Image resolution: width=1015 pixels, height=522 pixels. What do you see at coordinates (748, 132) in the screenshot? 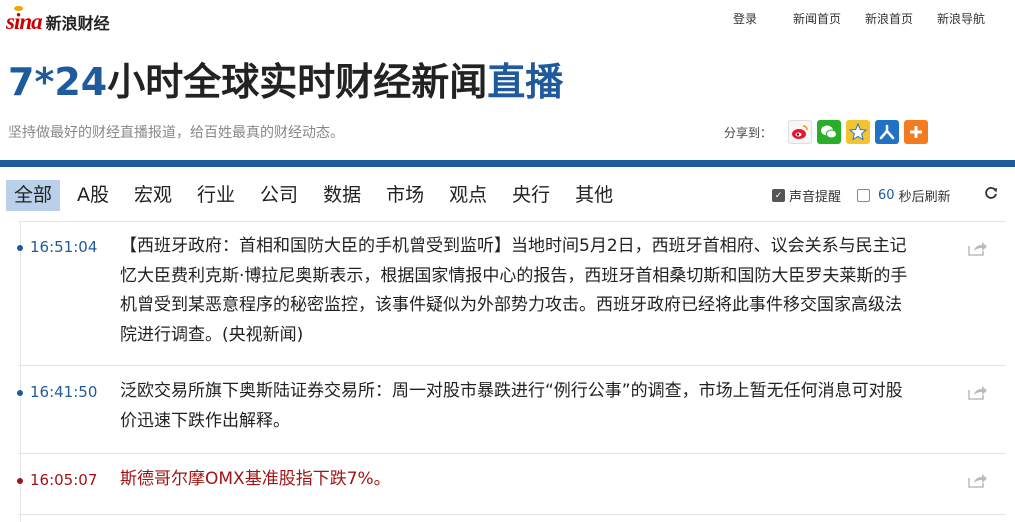
I see `share-label: 分享到：` at bounding box center [748, 132].